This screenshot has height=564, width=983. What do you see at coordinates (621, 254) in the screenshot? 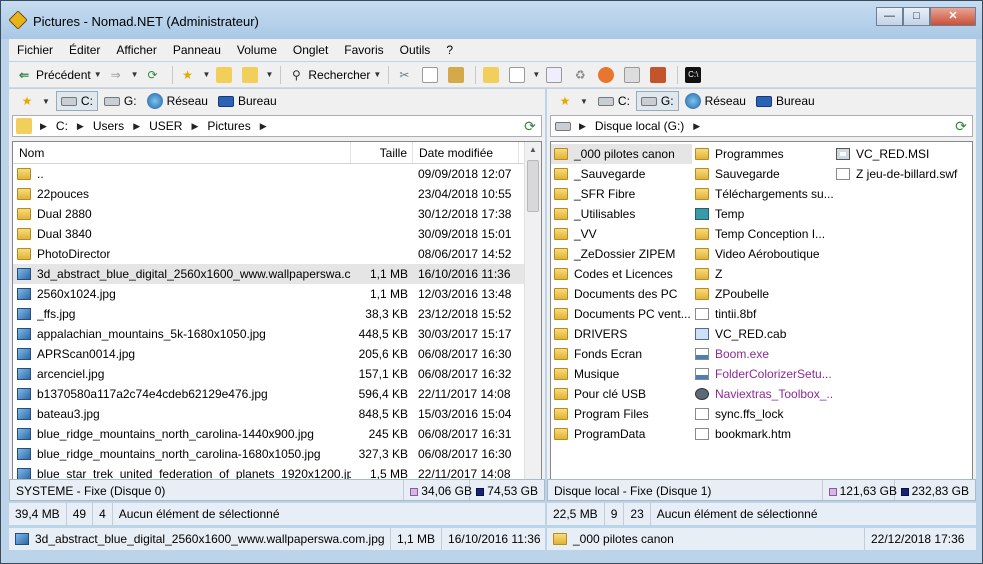
I see `list-item: _ZeDossier ZIPEM` at bounding box center [621, 254].